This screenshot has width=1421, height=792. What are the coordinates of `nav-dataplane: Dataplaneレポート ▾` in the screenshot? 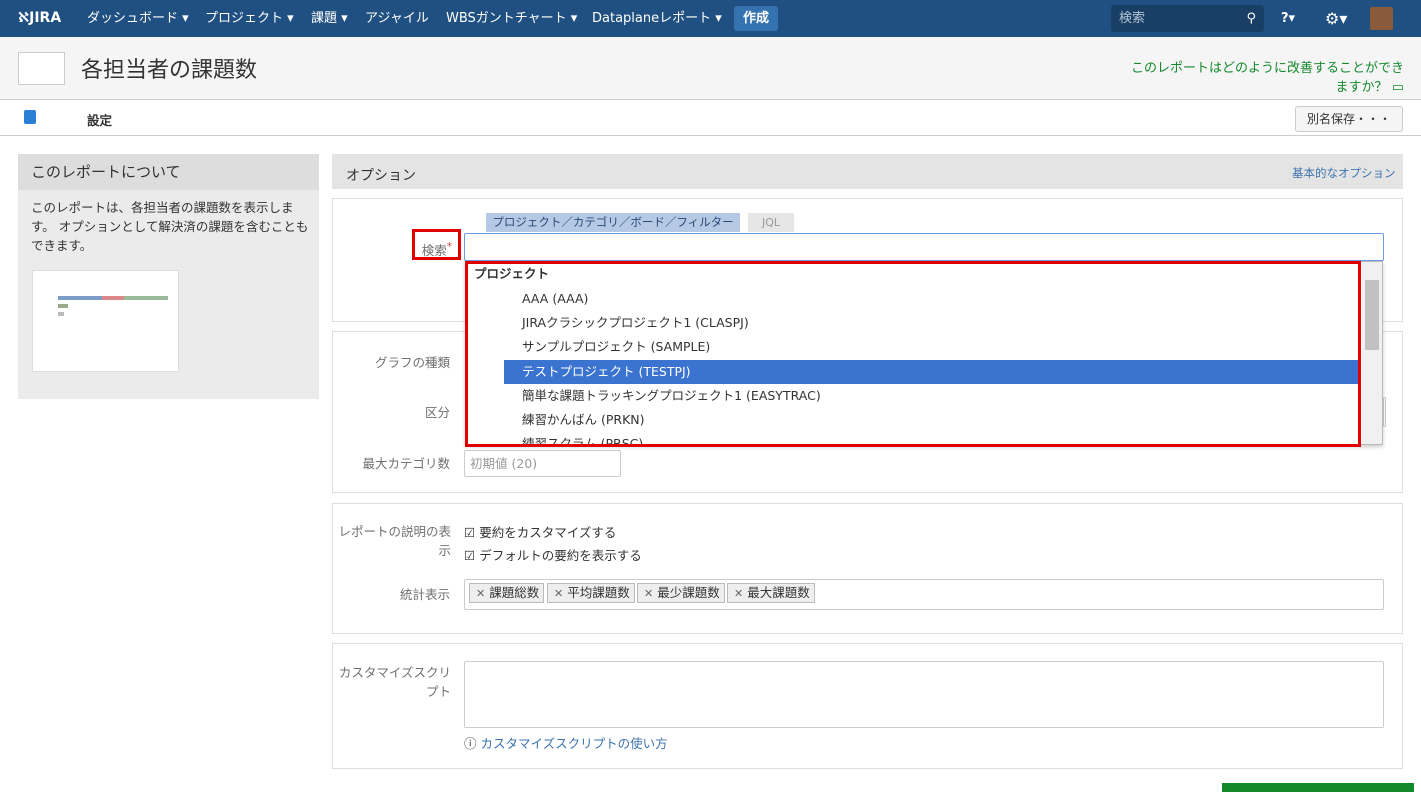 It's located at (657, 18).